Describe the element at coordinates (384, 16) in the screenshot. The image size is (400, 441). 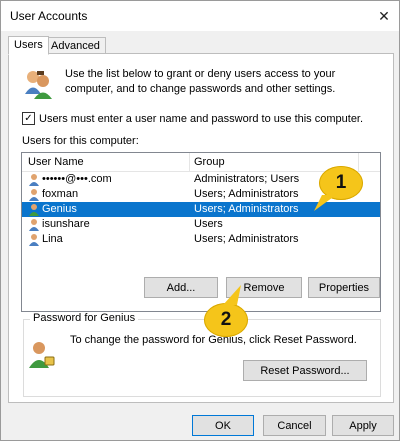
I see `close-icon: ✕` at that location.